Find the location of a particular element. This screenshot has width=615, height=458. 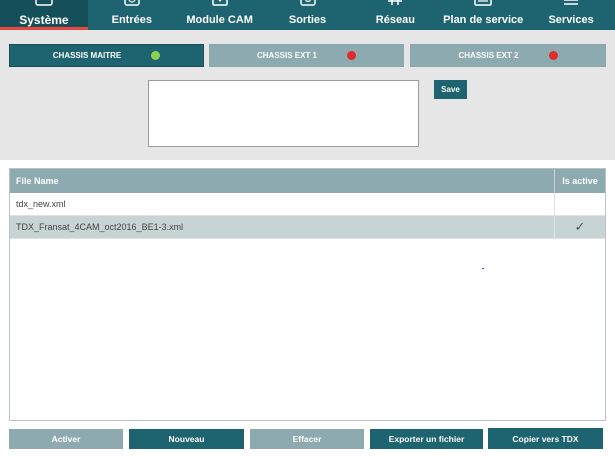

file-name-cell: TDX_Fransat_4CAM_oct2016_BE1-3.xml is located at coordinates (282, 227).